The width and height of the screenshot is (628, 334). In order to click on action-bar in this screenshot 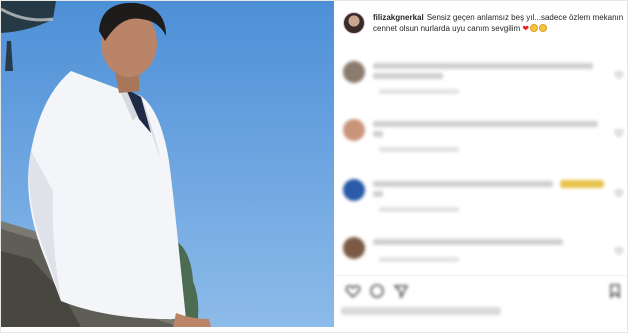, I will do `click(484, 292)`.